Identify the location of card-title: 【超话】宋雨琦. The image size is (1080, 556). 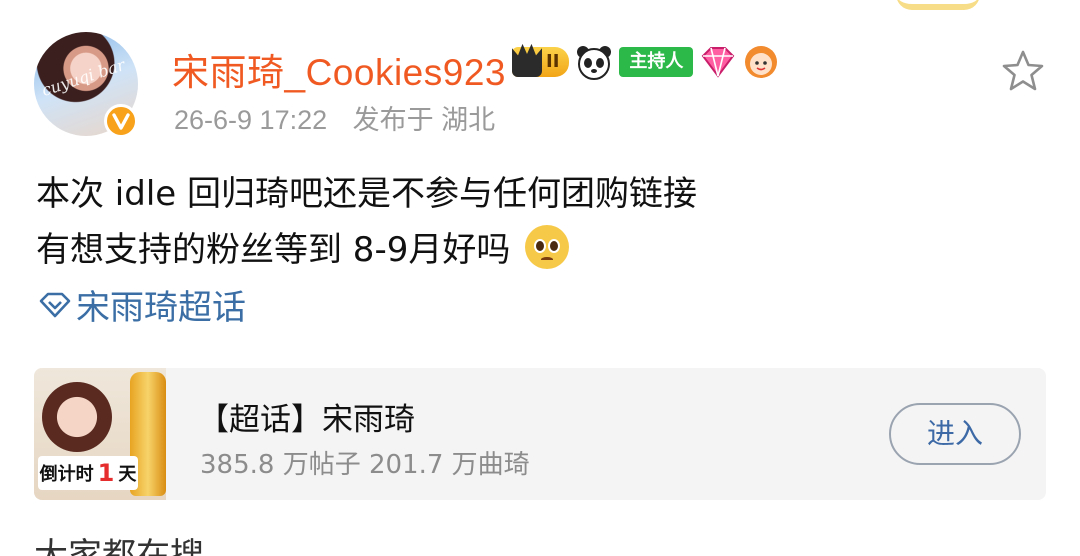
(306, 420).